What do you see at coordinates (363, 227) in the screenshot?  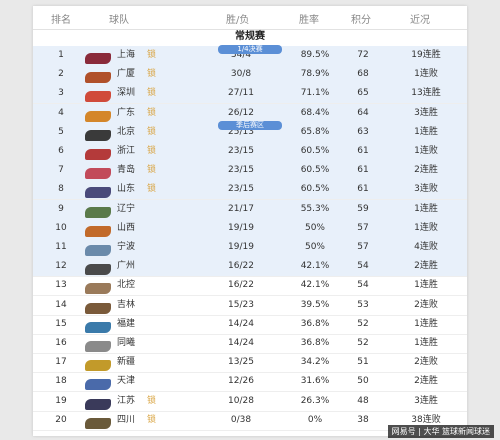 I see `points-cell: 57` at bounding box center [363, 227].